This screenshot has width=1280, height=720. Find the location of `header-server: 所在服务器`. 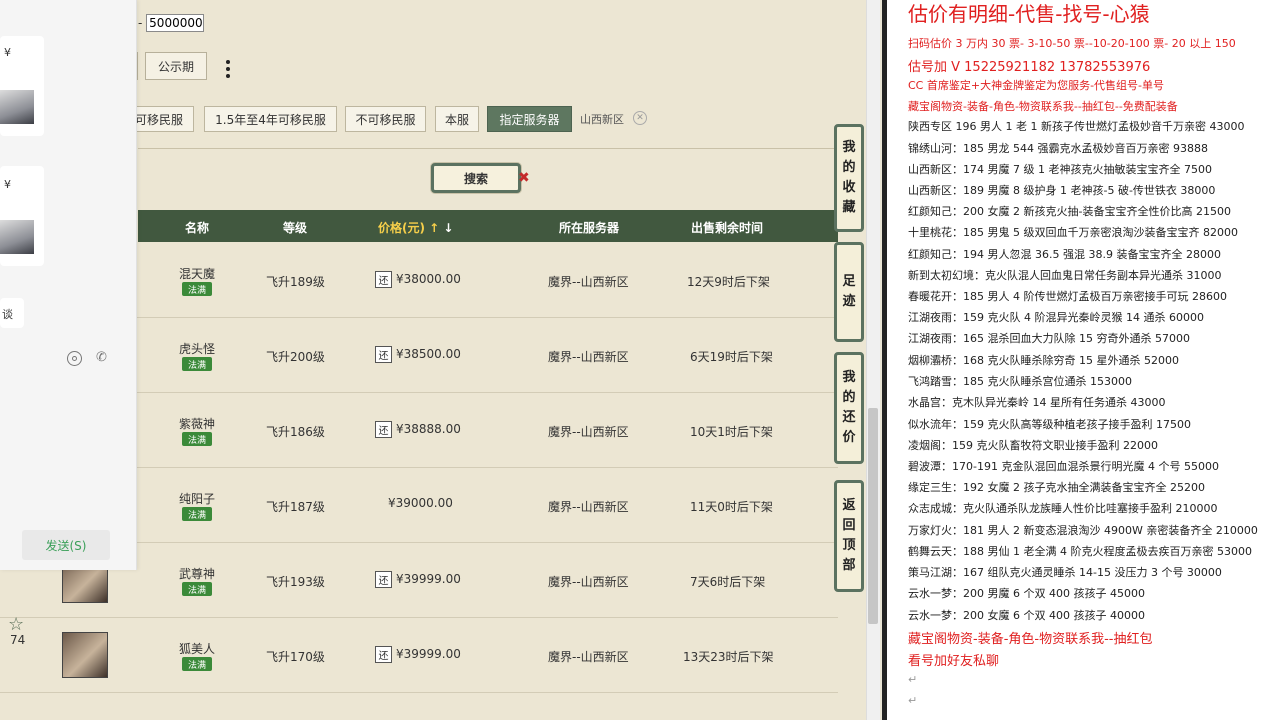

header-server: 所在服务器 is located at coordinates (589, 228).